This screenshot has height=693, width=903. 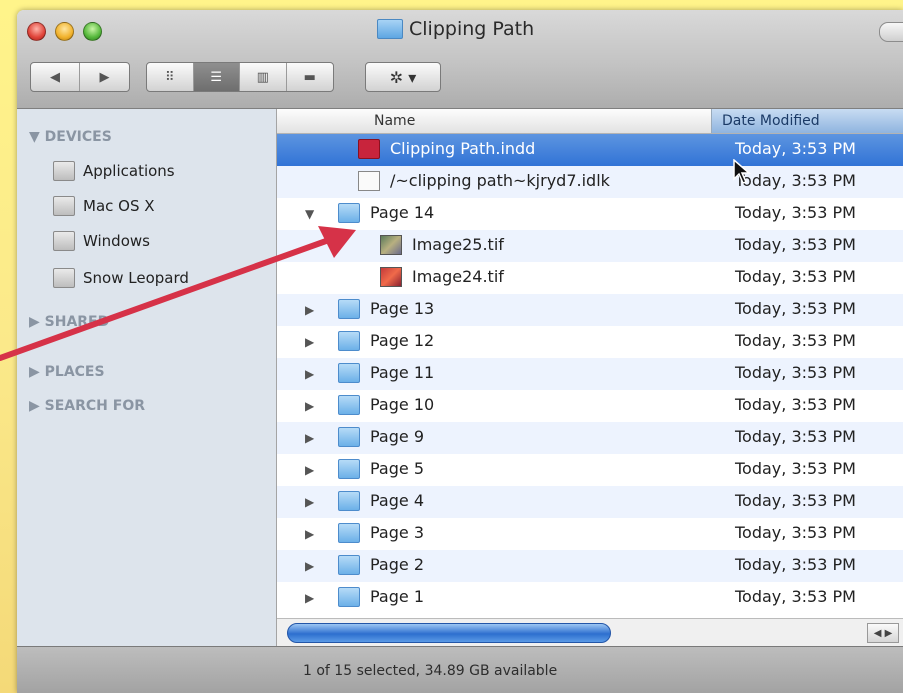 I want to click on list-view-button: ☰, so click(x=216, y=77).